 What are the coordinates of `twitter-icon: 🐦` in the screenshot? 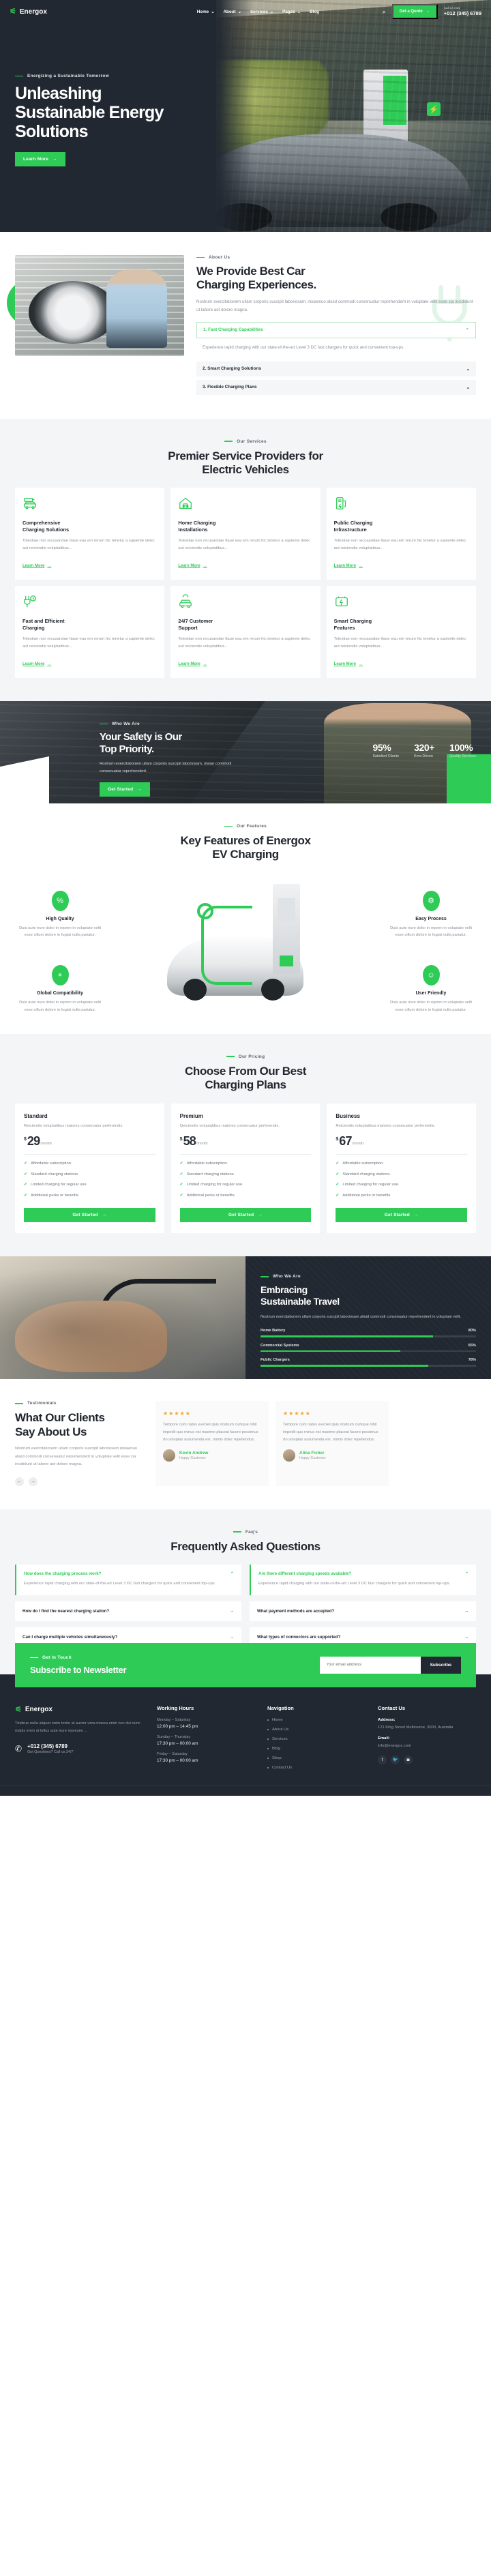 It's located at (395, 1759).